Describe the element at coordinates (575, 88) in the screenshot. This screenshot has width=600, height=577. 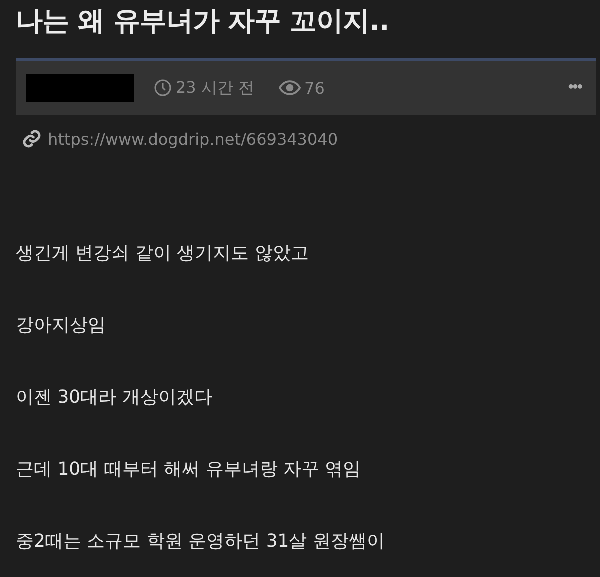
I see `more-button: •••` at that location.